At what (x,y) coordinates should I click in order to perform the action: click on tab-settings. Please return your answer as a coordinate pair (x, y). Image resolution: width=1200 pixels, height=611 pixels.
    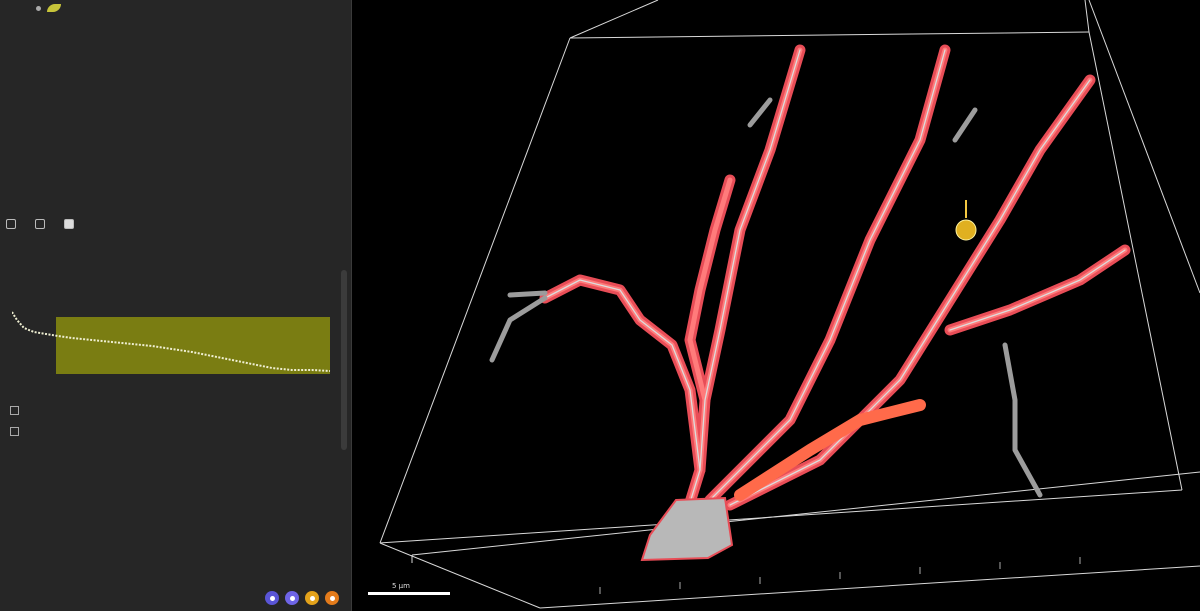
    Looking at the image, I should click on (13, 224).